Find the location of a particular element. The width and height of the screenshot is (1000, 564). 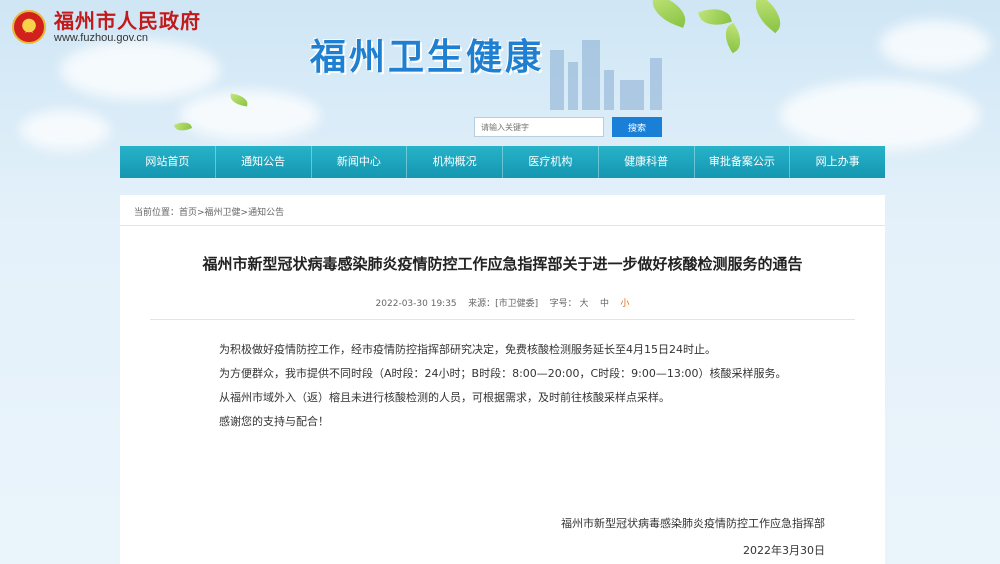

search-input is located at coordinates (539, 127).